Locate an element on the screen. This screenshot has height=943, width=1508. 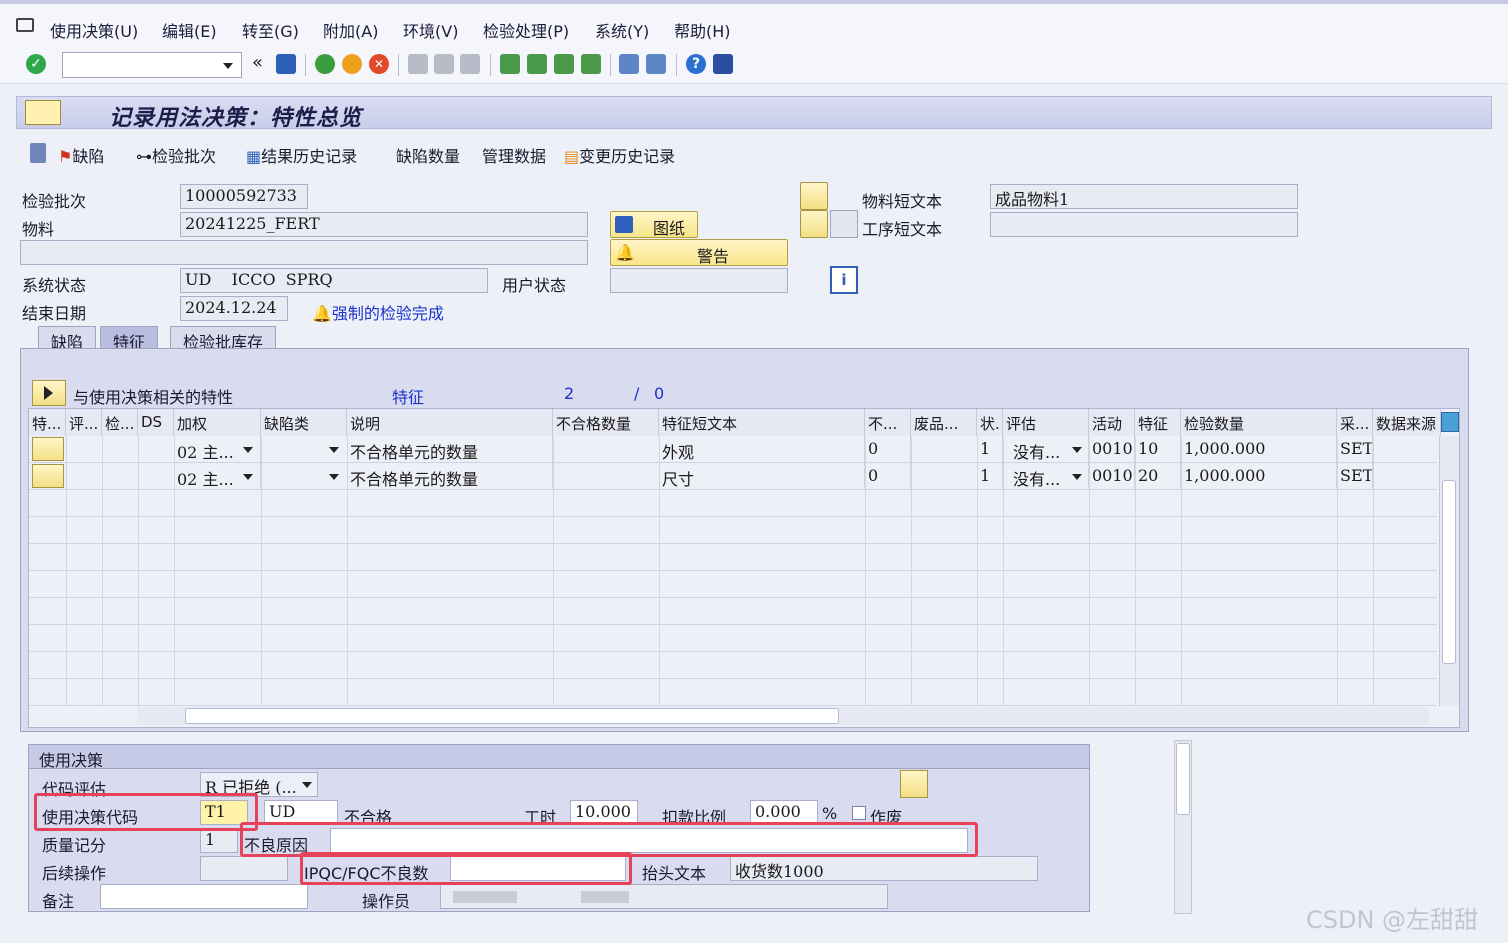
lot-label: 检验批次 is located at coordinates (54, 201).